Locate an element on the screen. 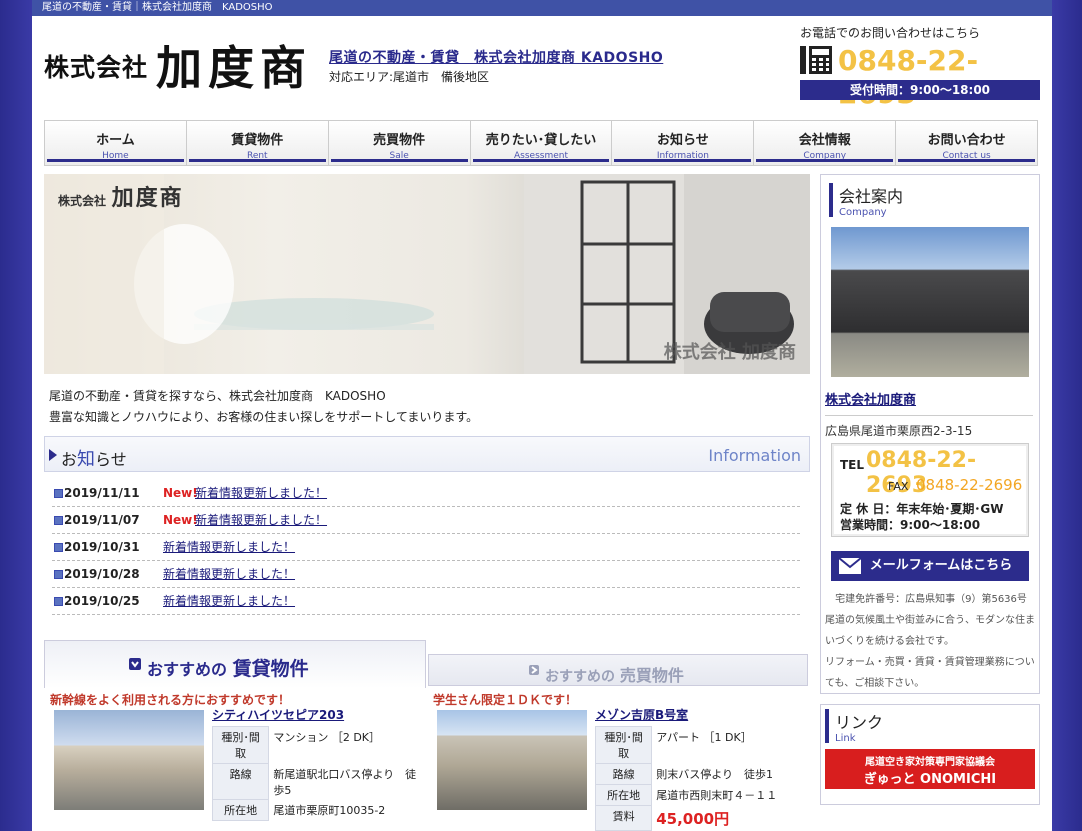 This screenshot has height=831, width=1082. table-row: 所在地 尾道市栗原町10035-2 is located at coordinates (318, 810).